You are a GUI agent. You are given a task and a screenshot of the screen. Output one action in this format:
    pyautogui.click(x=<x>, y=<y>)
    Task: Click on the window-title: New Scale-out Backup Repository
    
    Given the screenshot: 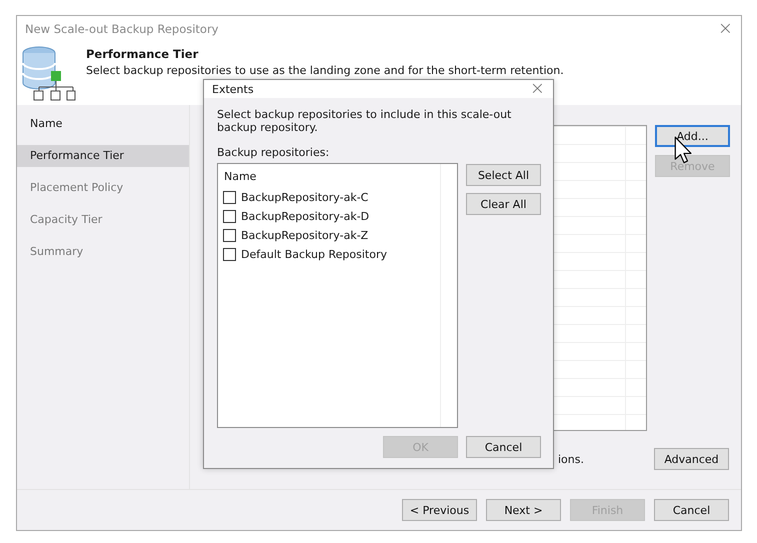 What is the action you would take?
    pyautogui.click(x=121, y=29)
    